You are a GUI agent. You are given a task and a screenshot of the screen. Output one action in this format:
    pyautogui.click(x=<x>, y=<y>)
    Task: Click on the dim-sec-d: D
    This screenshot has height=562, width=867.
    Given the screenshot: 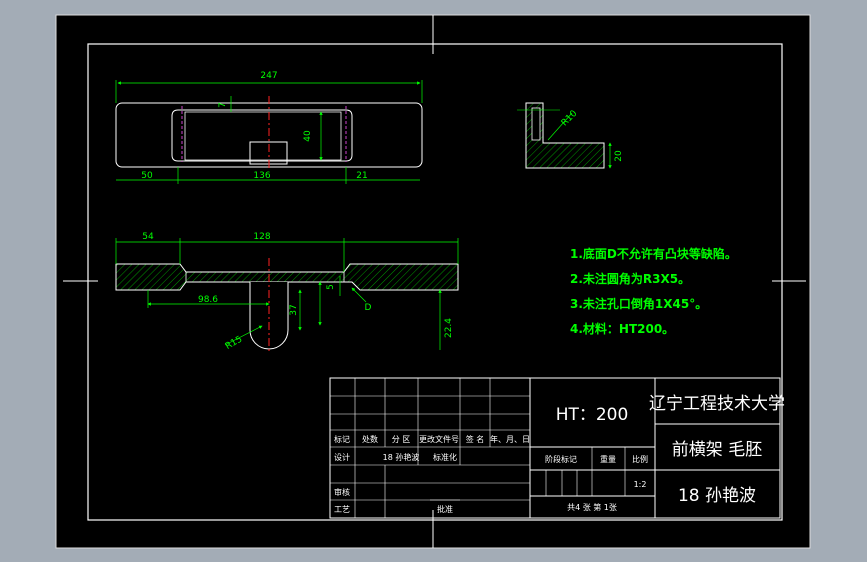 What is the action you would take?
    pyautogui.click(x=368, y=308)
    